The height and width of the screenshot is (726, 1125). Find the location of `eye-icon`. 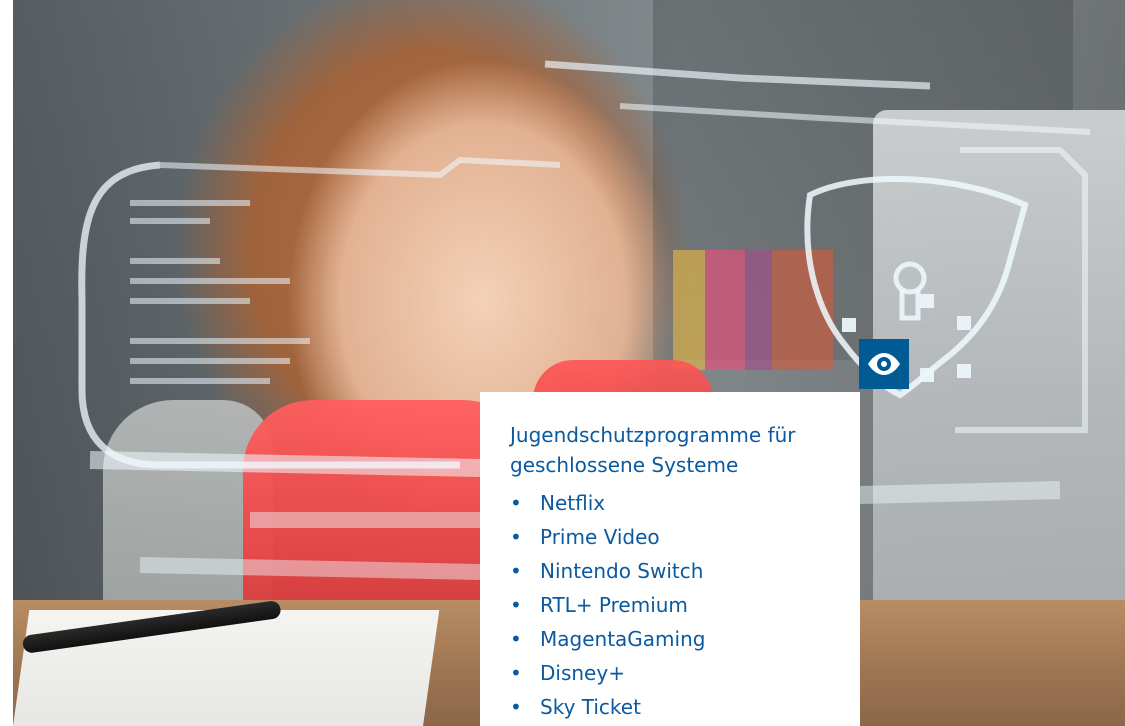

eye-icon is located at coordinates (884, 364).